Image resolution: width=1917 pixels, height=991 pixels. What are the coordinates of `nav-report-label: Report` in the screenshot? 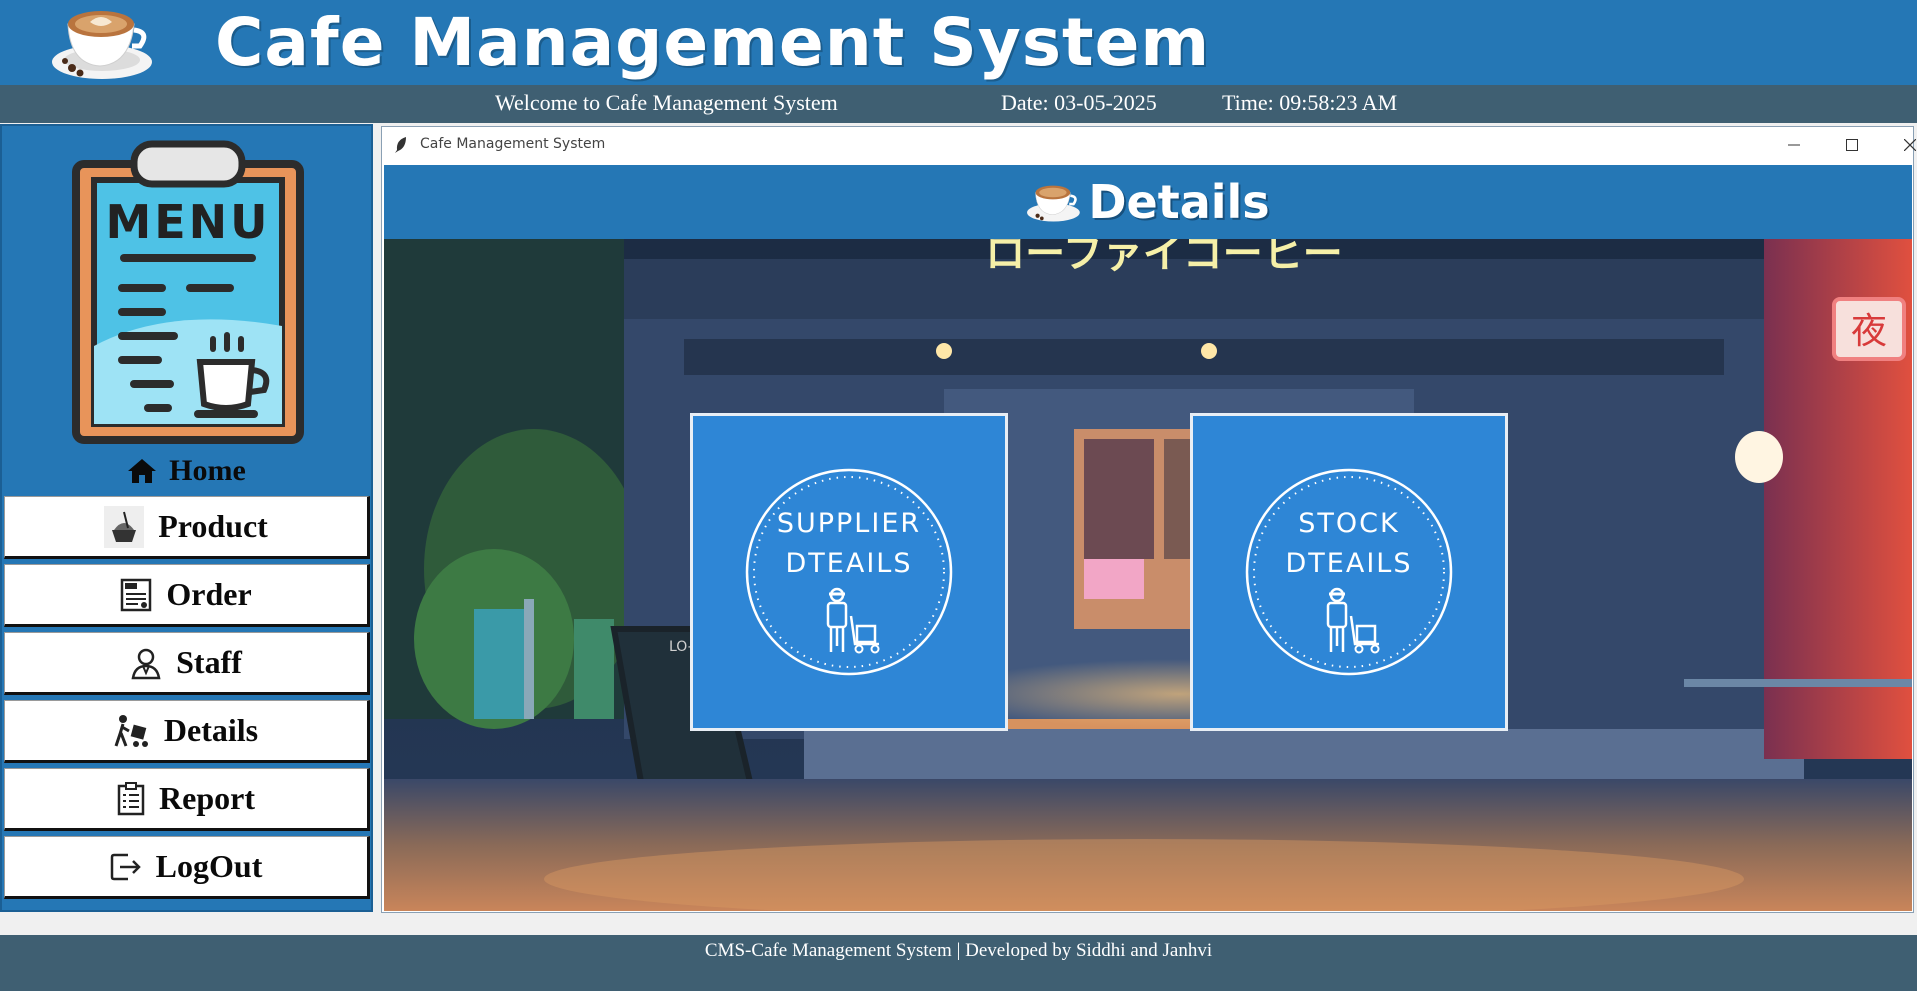 It's located at (207, 798).